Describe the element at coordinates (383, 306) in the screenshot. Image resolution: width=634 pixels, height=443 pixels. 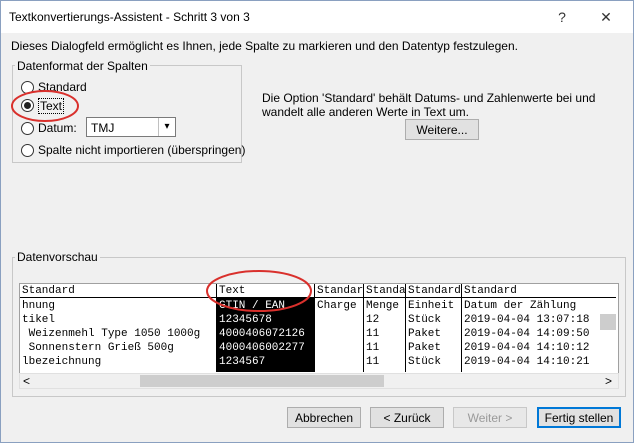
I see `preview-cell: Menge` at that location.